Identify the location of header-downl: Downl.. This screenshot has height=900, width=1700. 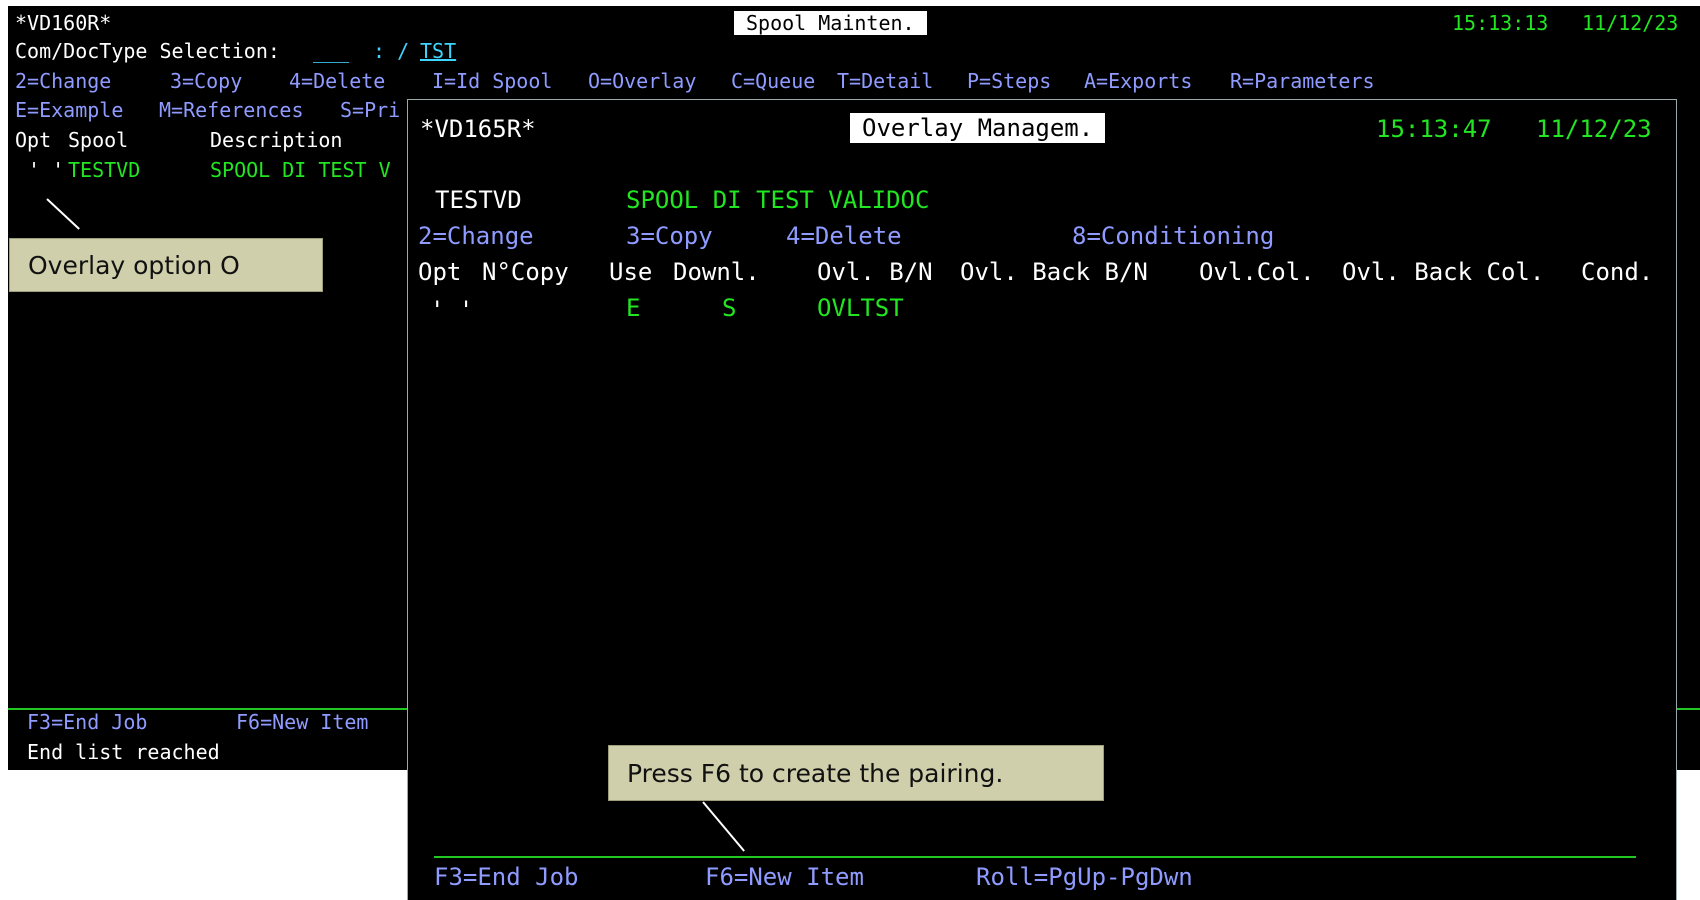
(716, 272).